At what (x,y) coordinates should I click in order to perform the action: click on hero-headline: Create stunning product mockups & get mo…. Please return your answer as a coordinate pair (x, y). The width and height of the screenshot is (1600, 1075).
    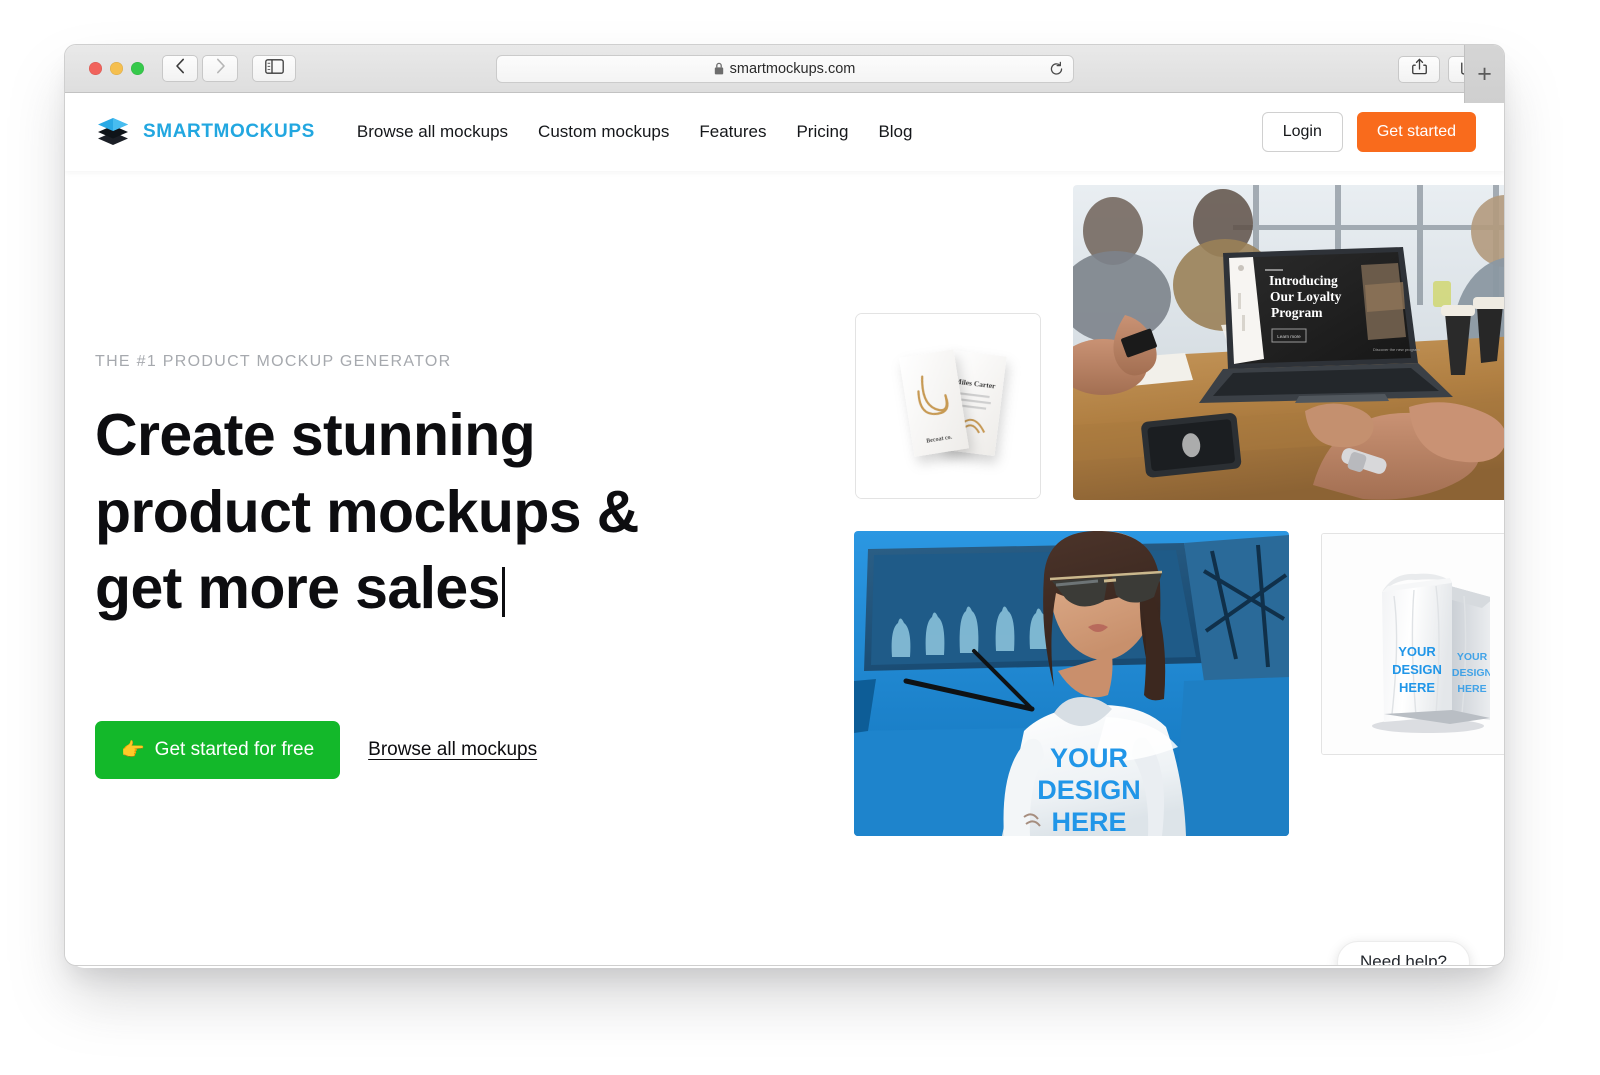
    Looking at the image, I should click on (420, 512).